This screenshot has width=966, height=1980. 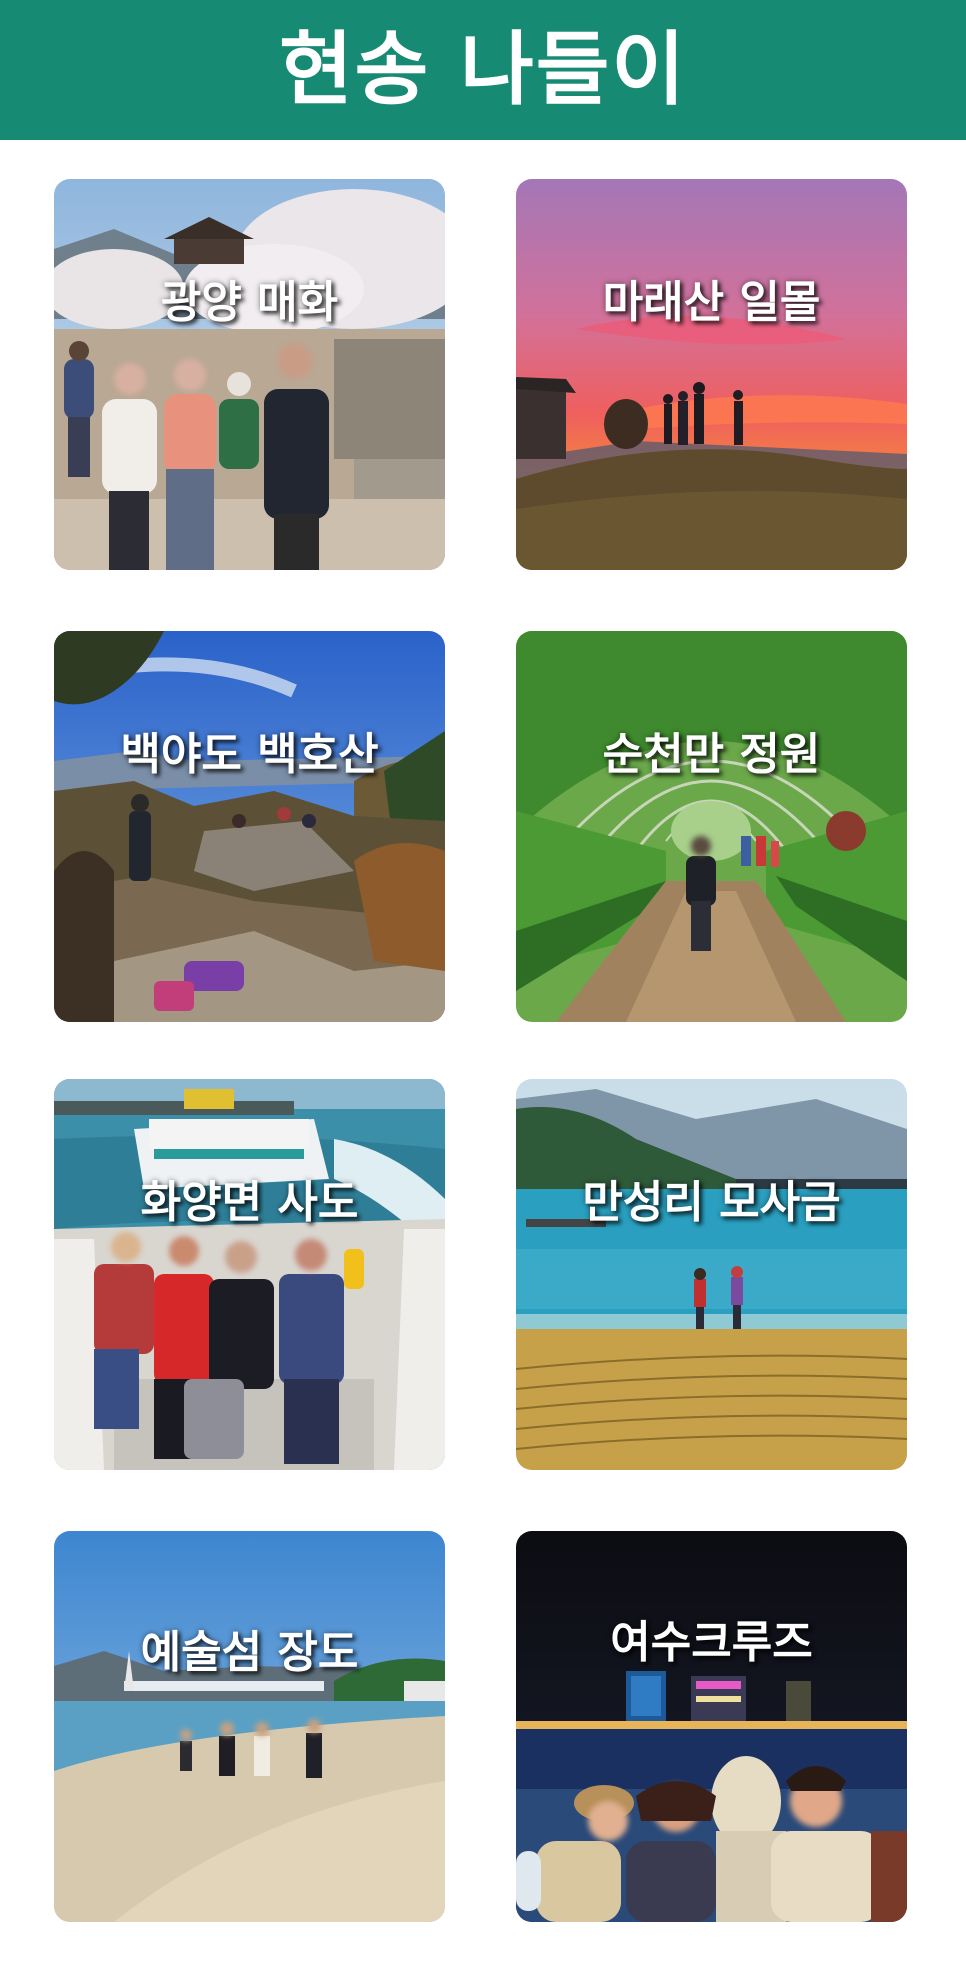 I want to click on trip-card-maraesan-sunset: 마래산 일몰, so click(x=711, y=374).